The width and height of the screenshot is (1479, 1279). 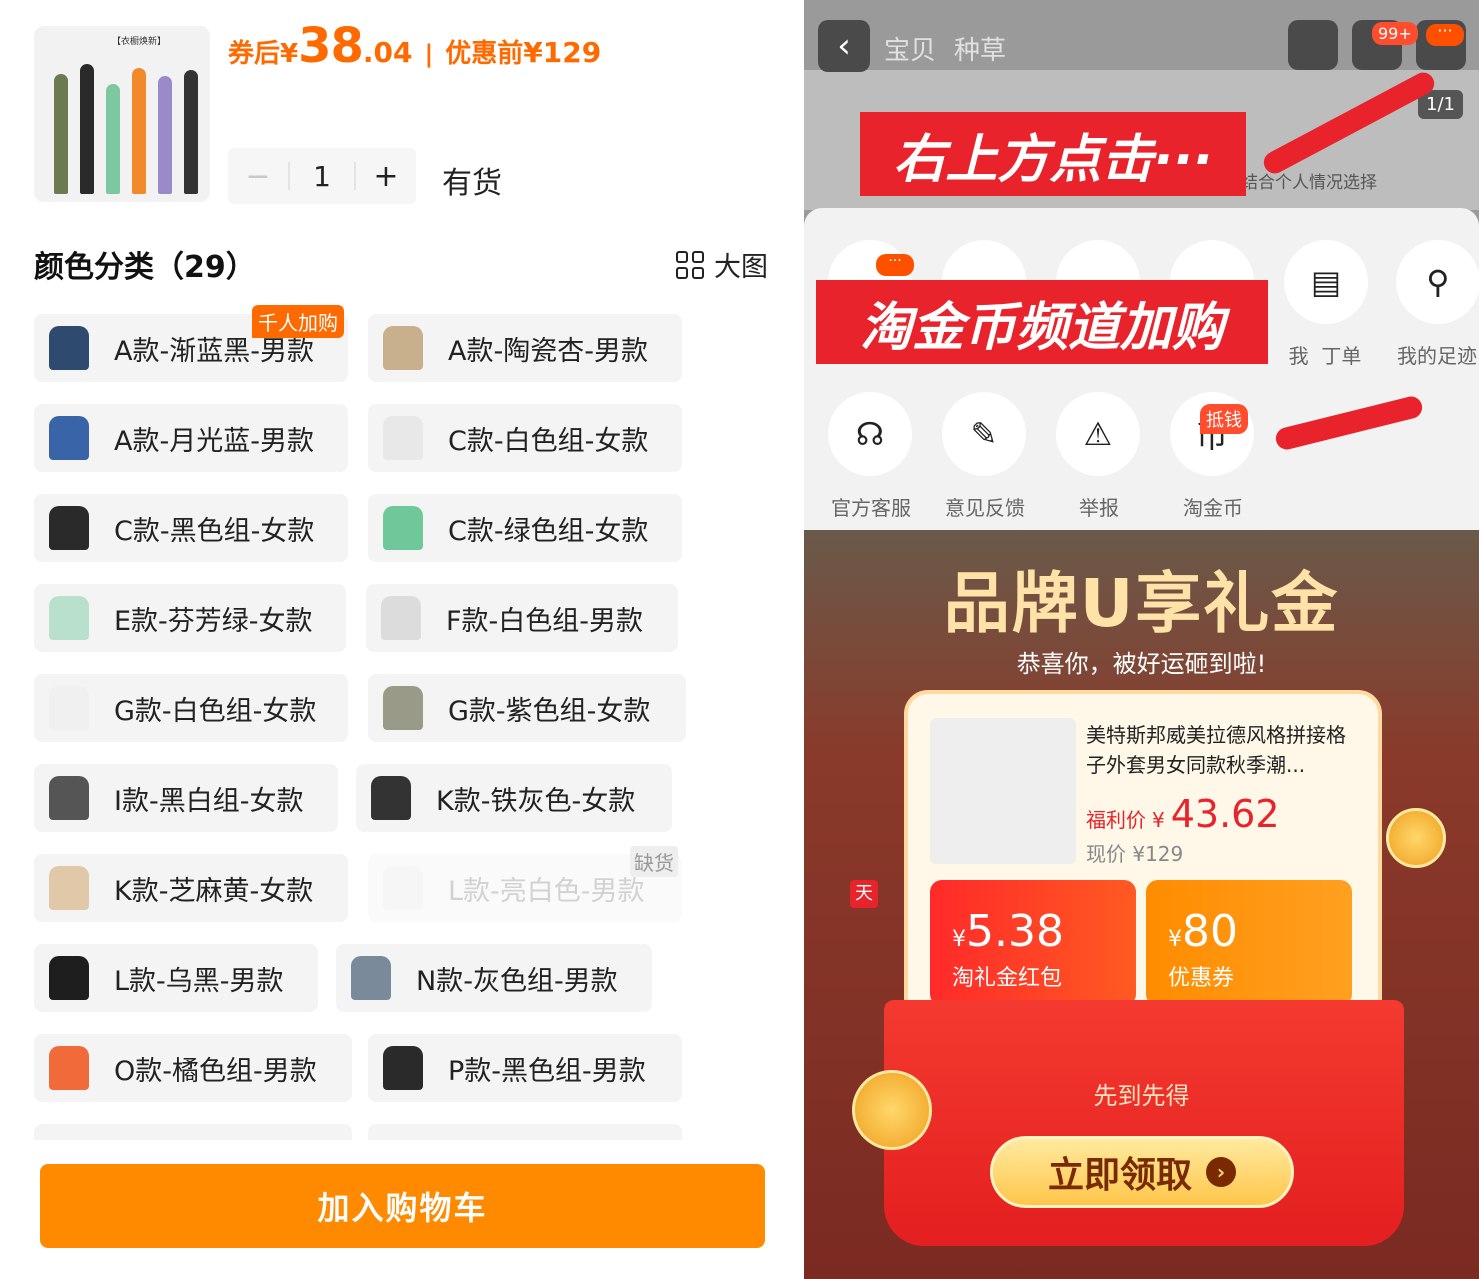 I want to click on promo-title: 品牌U享礼金, so click(x=1141, y=603).